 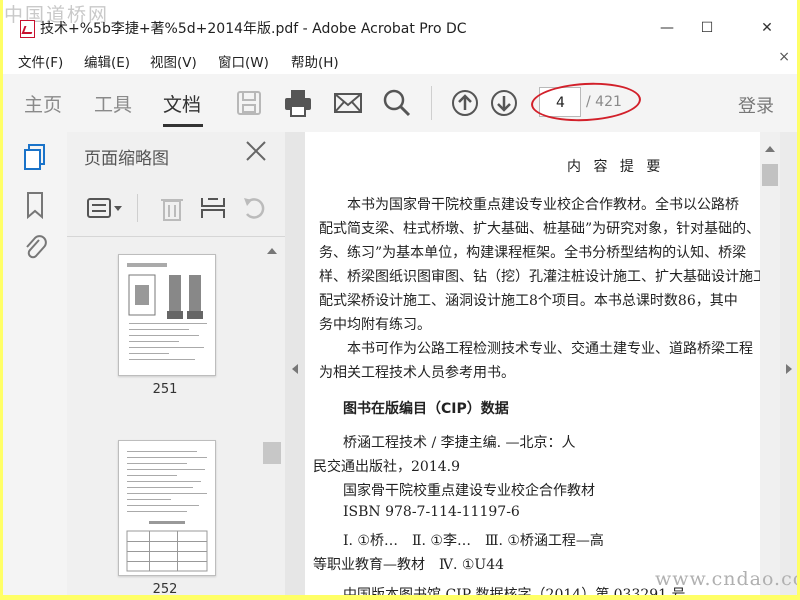 I want to click on thumbnail-label-251: 251, so click(x=165, y=389).